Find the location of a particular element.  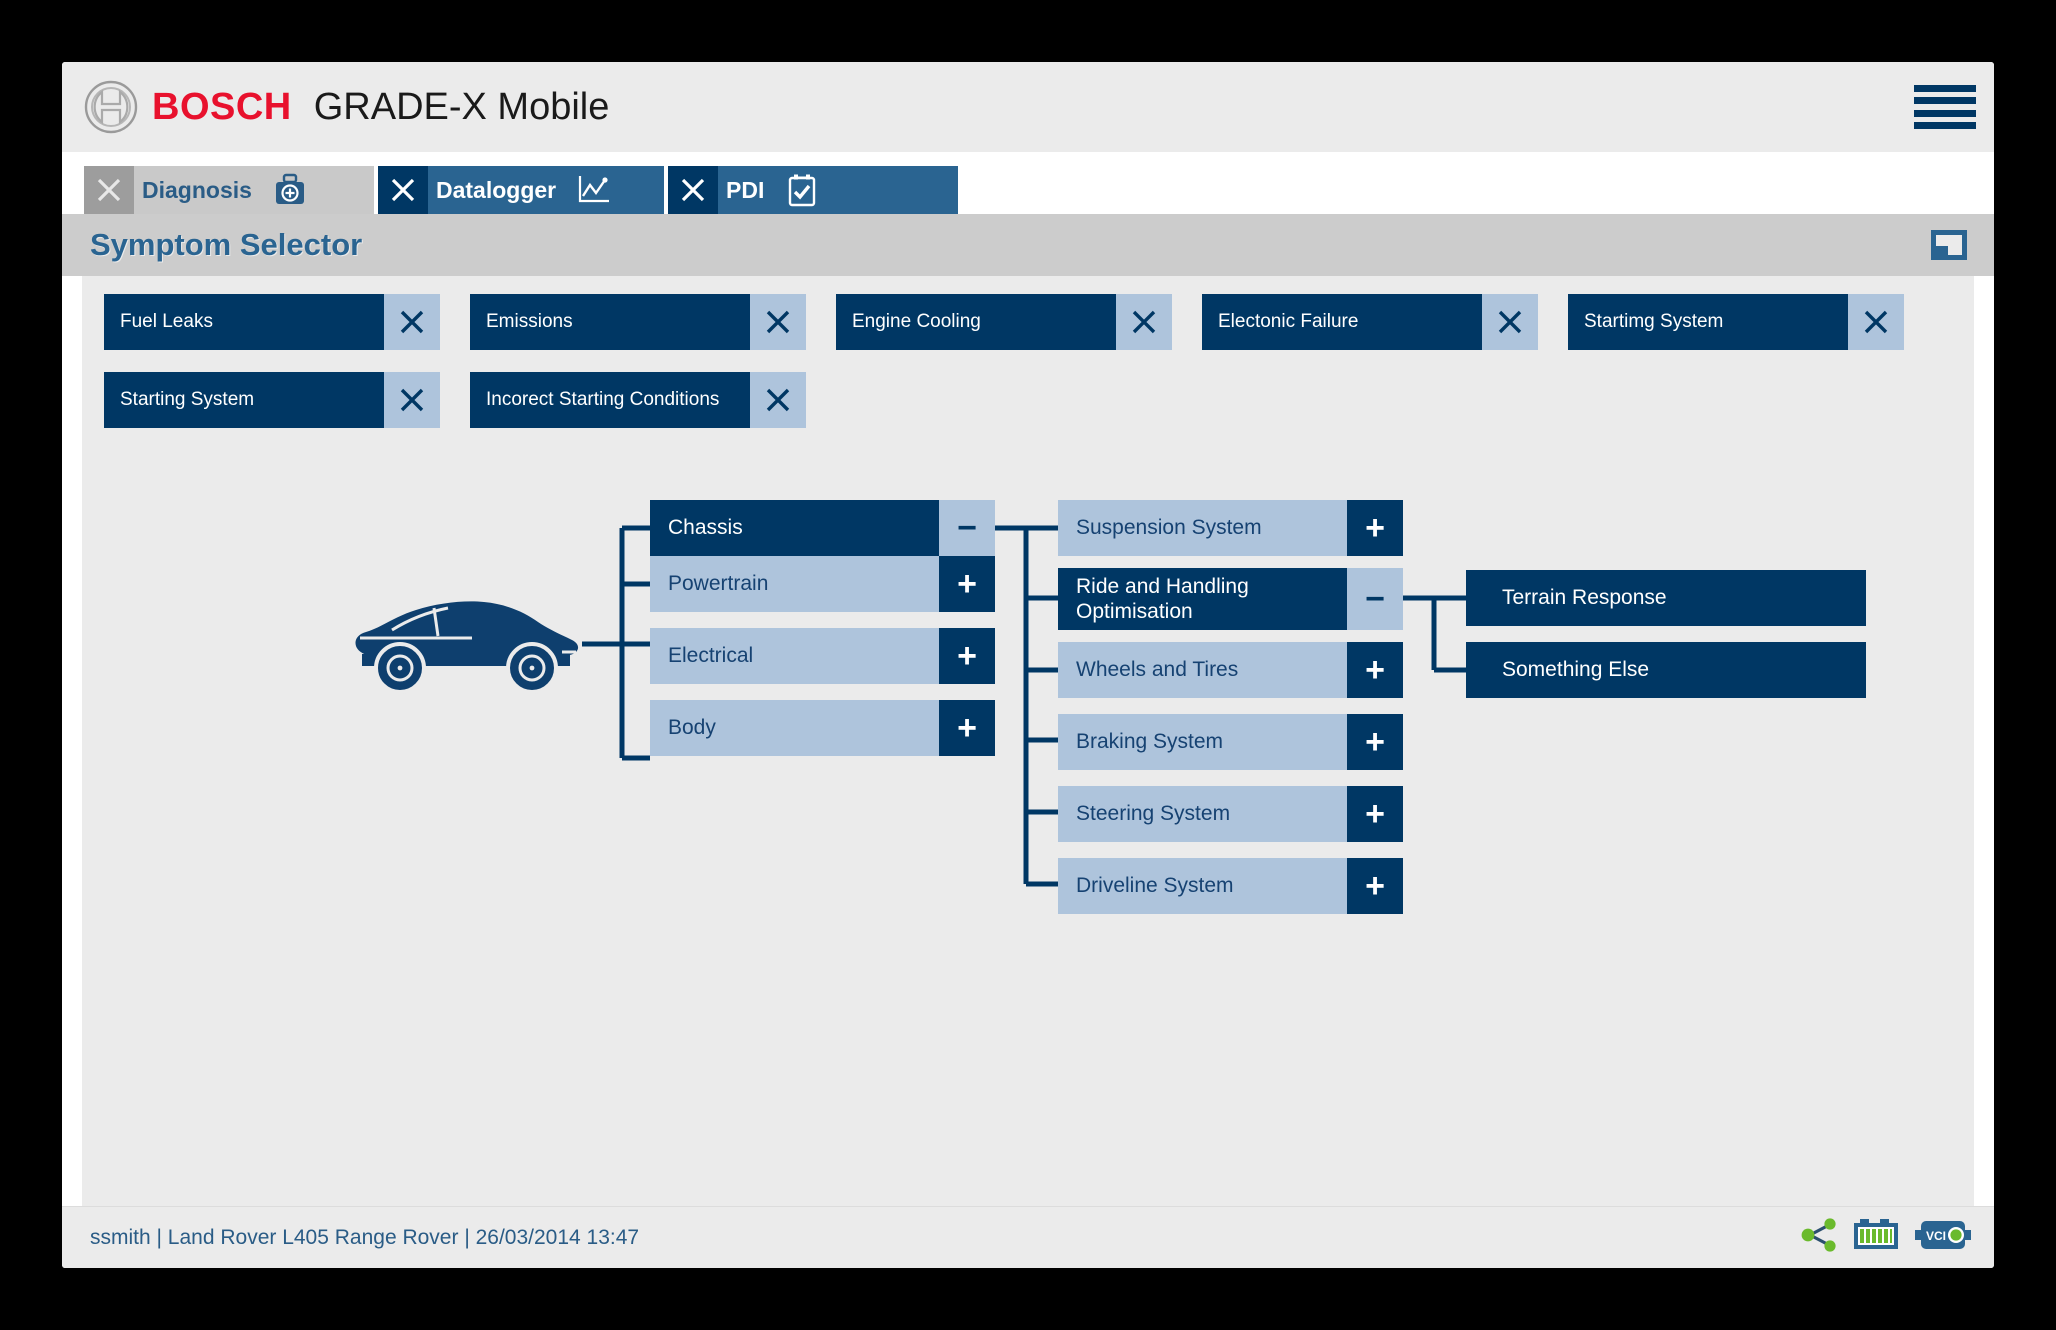

symptom-chip: Electonic Failure is located at coordinates (1370, 322).